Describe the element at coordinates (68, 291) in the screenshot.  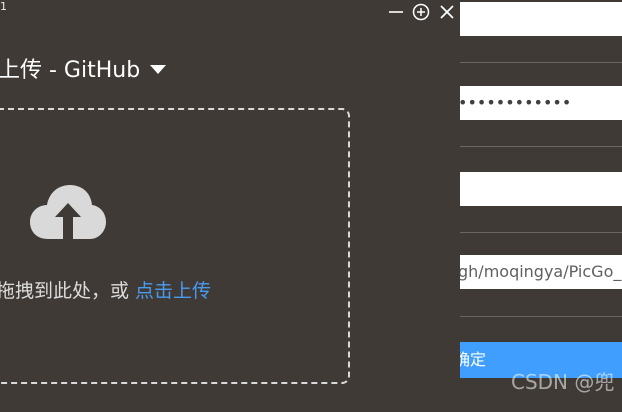
I see `drop-hint-text: 拖拽到此处，或` at that location.